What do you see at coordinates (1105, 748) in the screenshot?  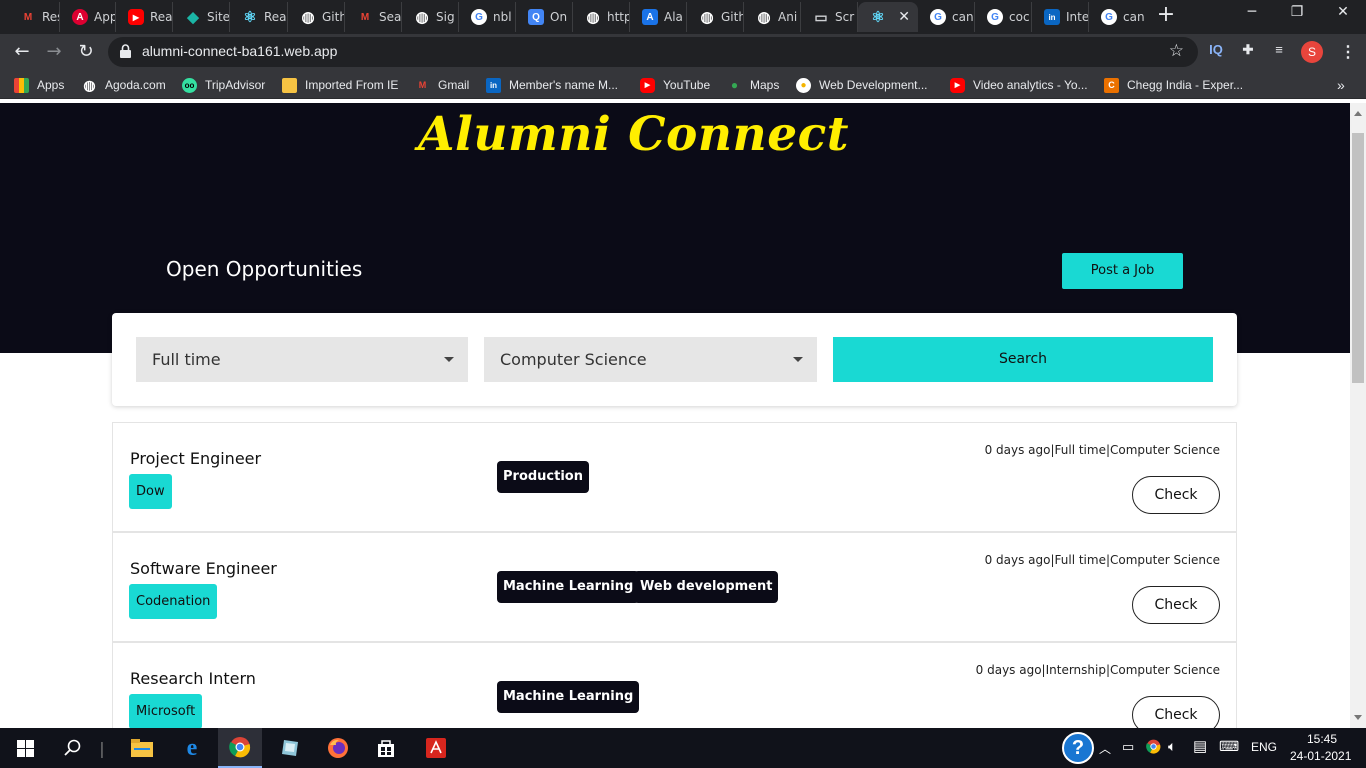 I see `tray-chevron-up-icon: ︿` at bounding box center [1105, 748].